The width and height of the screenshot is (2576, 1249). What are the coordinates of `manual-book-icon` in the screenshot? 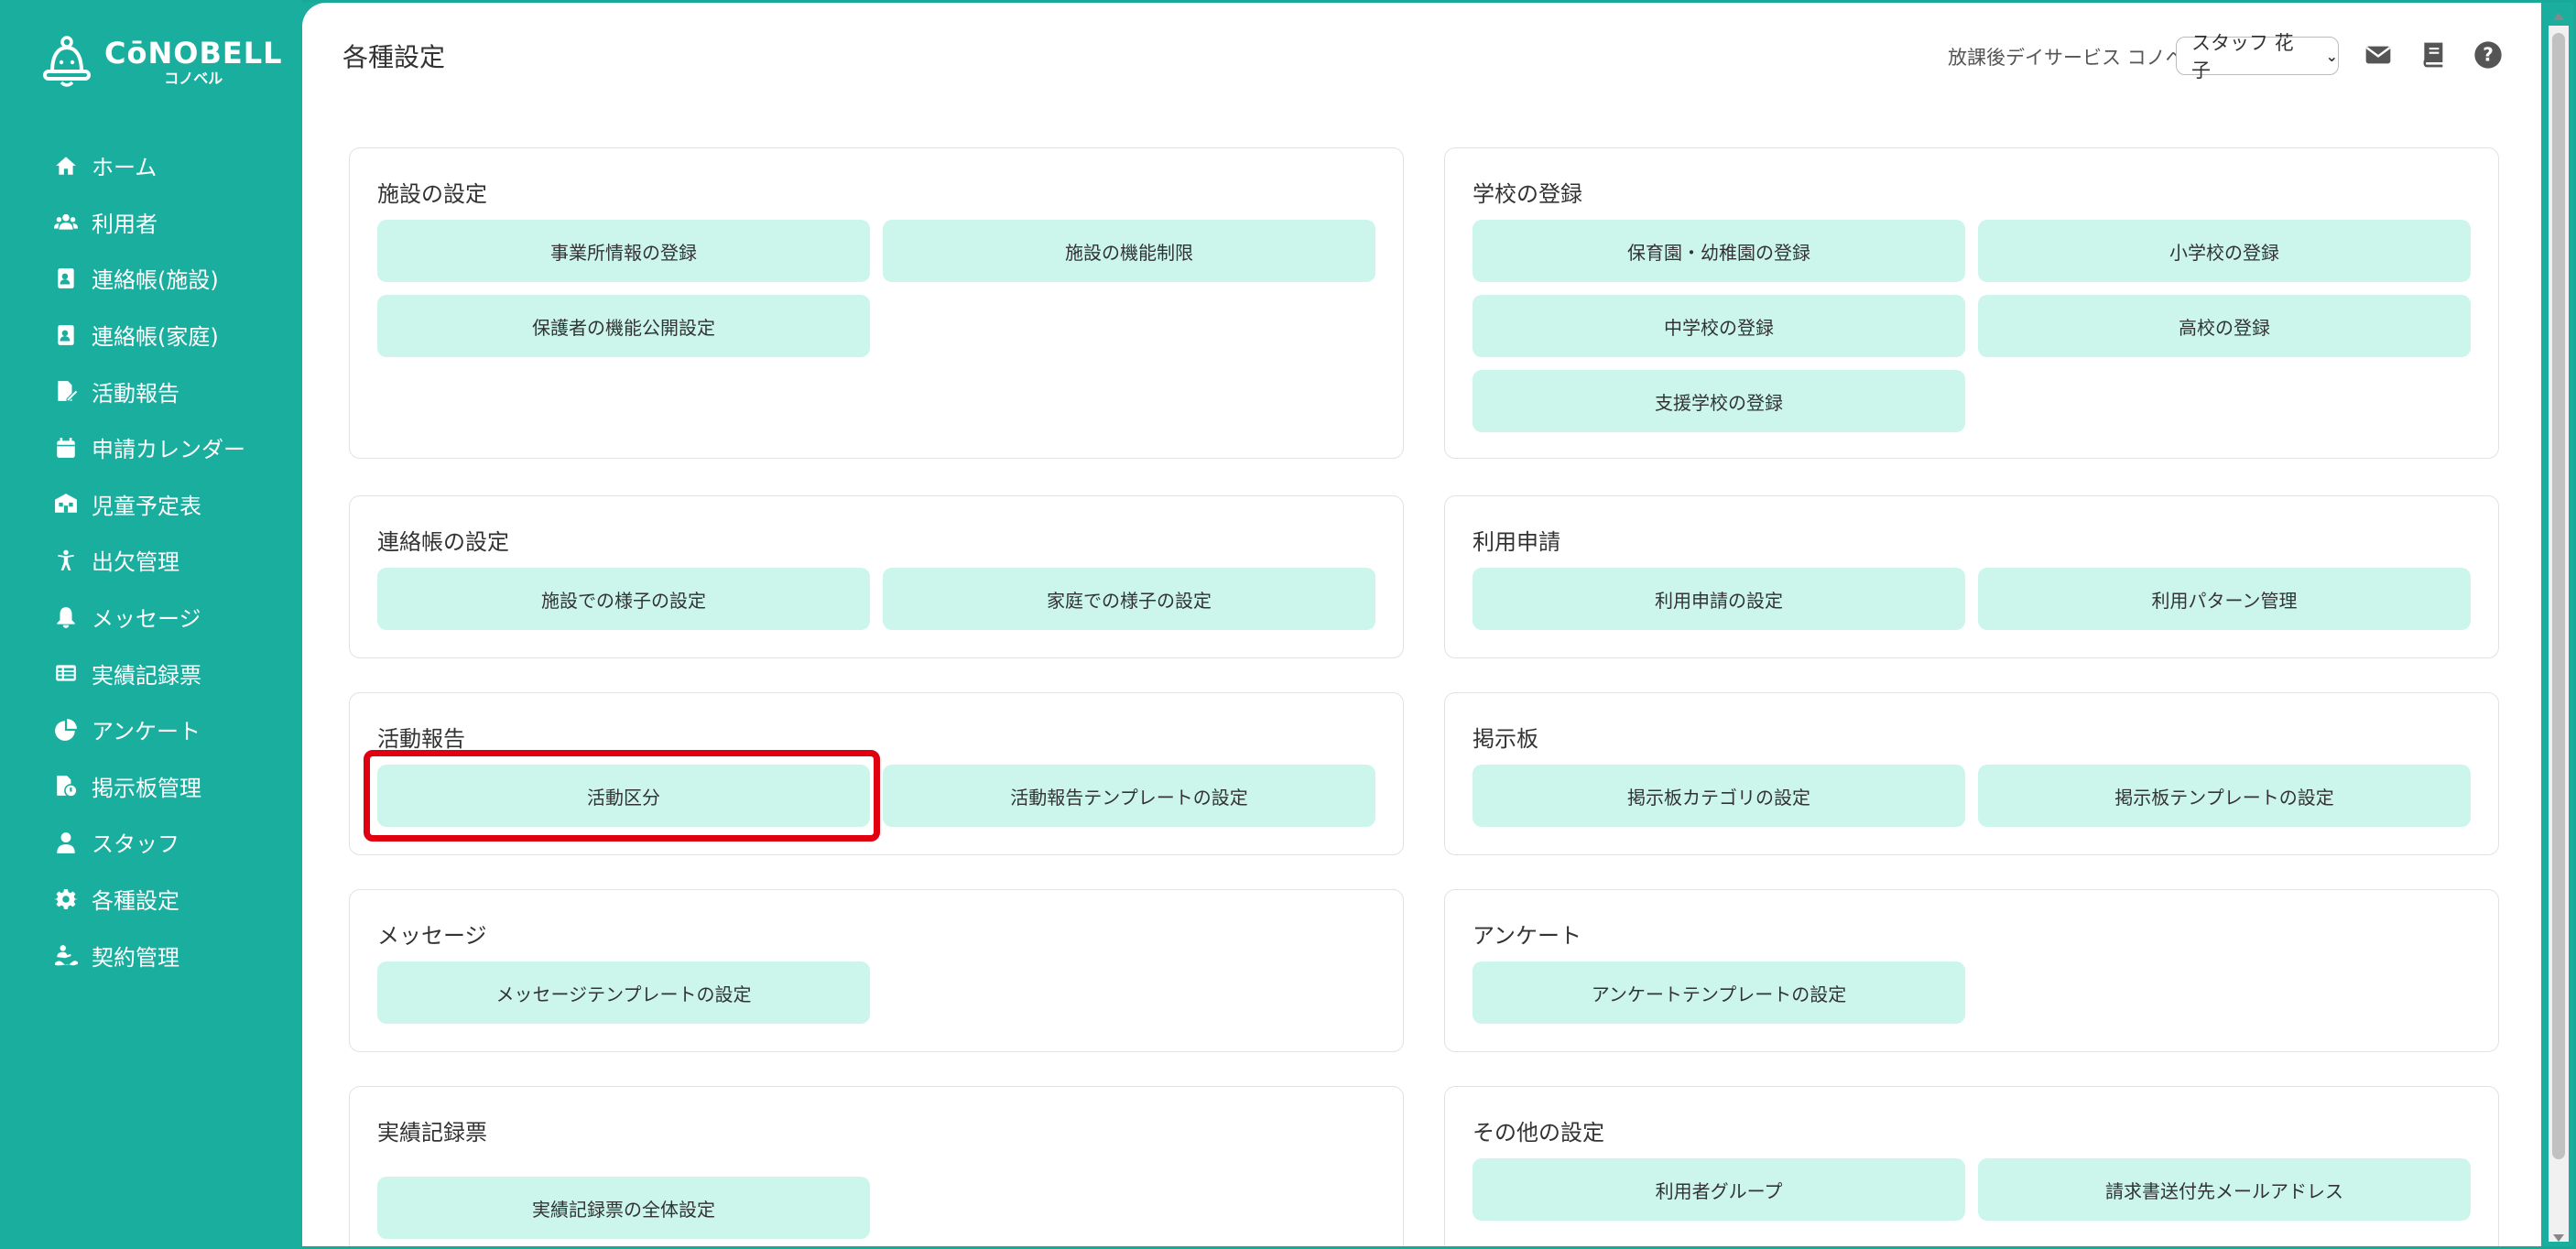 It's located at (2434, 55).